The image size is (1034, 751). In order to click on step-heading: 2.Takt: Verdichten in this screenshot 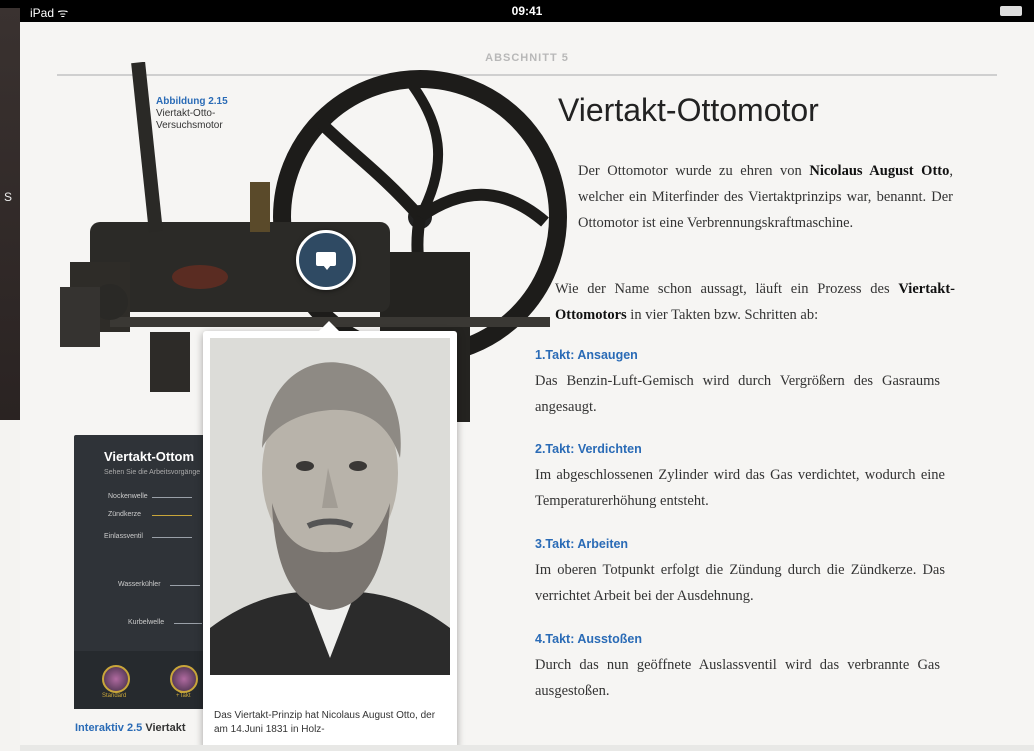, I will do `click(588, 449)`.